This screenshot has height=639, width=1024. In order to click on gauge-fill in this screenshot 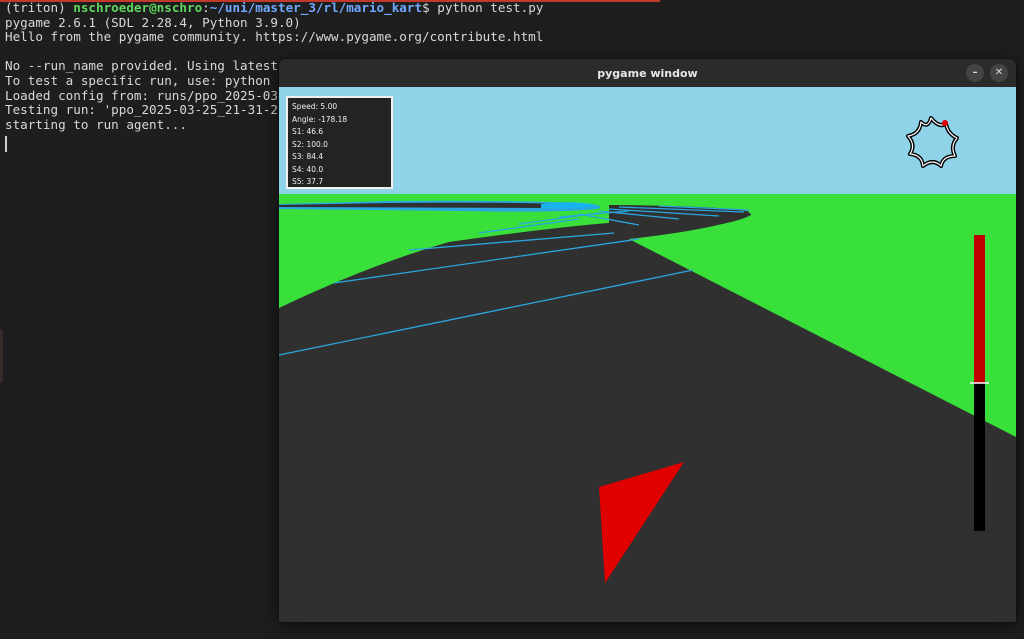, I will do `click(979, 309)`.